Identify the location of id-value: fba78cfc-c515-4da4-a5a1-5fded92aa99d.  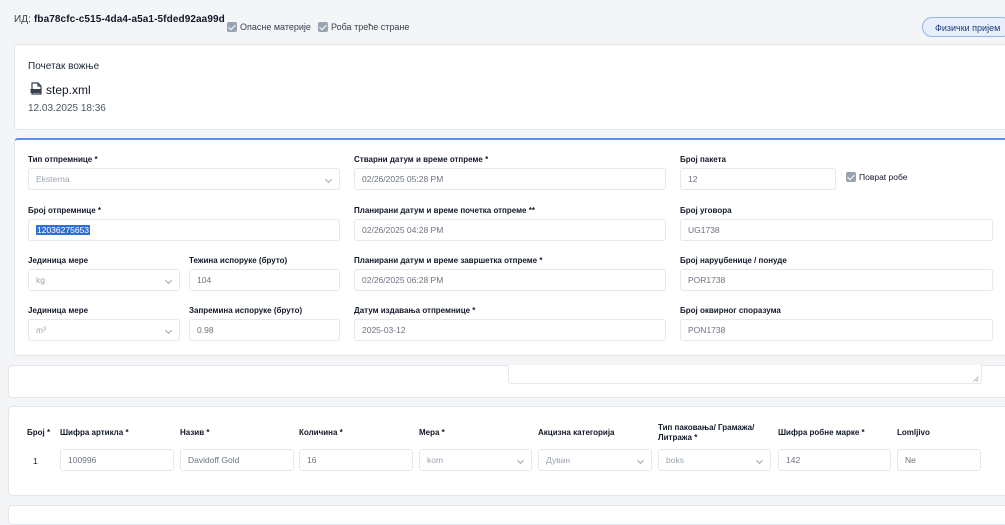
(129, 19).